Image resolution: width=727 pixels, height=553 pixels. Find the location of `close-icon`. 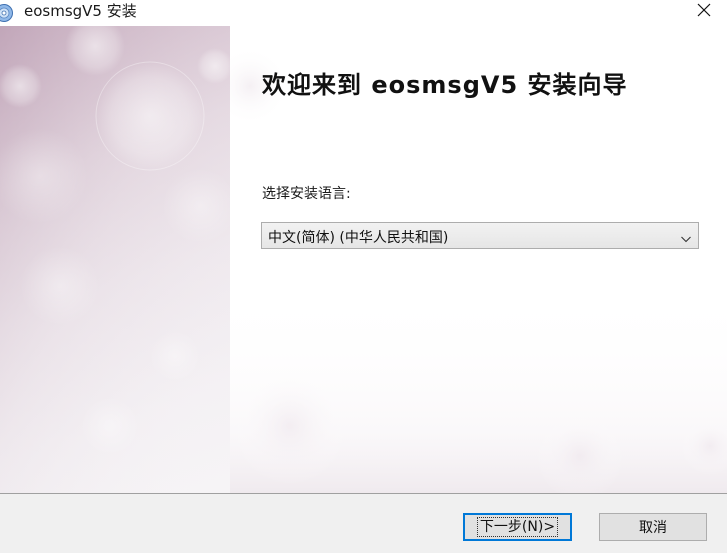

close-icon is located at coordinates (704, 11).